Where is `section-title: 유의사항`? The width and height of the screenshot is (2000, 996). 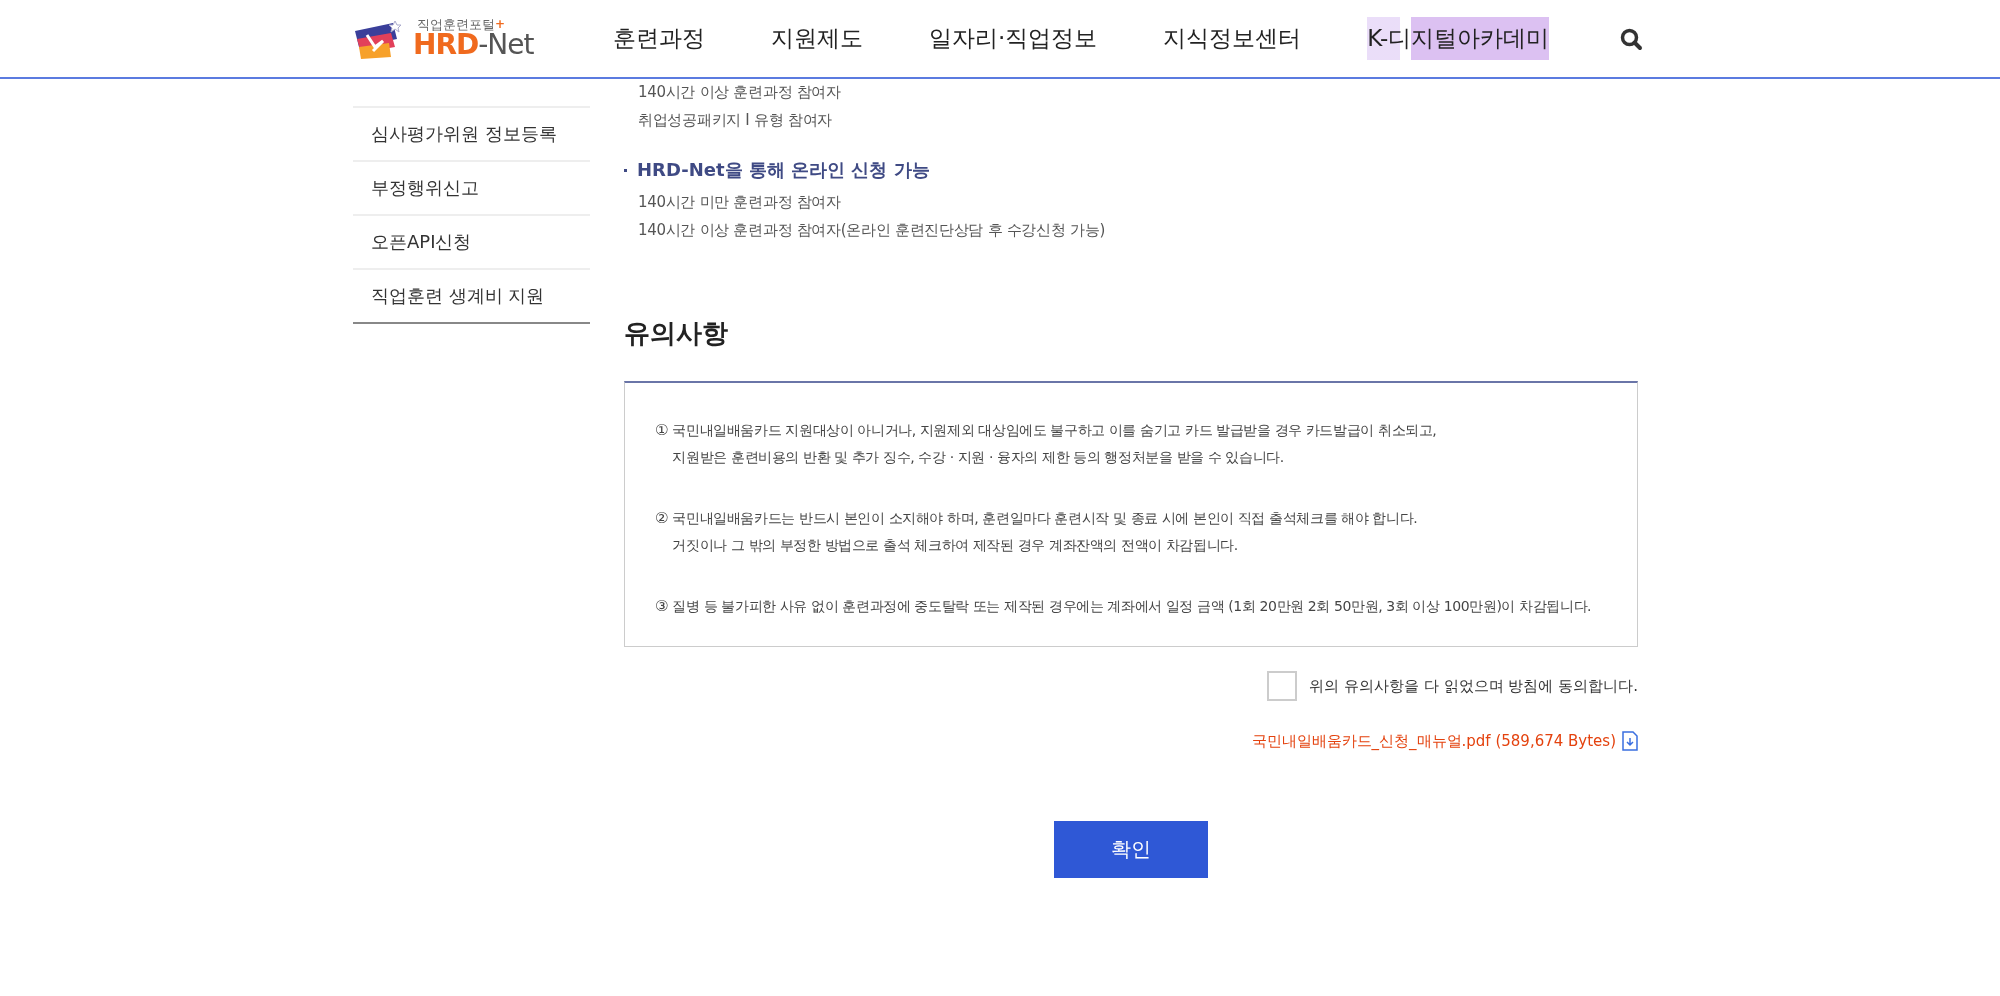 section-title: 유의사항 is located at coordinates (676, 333).